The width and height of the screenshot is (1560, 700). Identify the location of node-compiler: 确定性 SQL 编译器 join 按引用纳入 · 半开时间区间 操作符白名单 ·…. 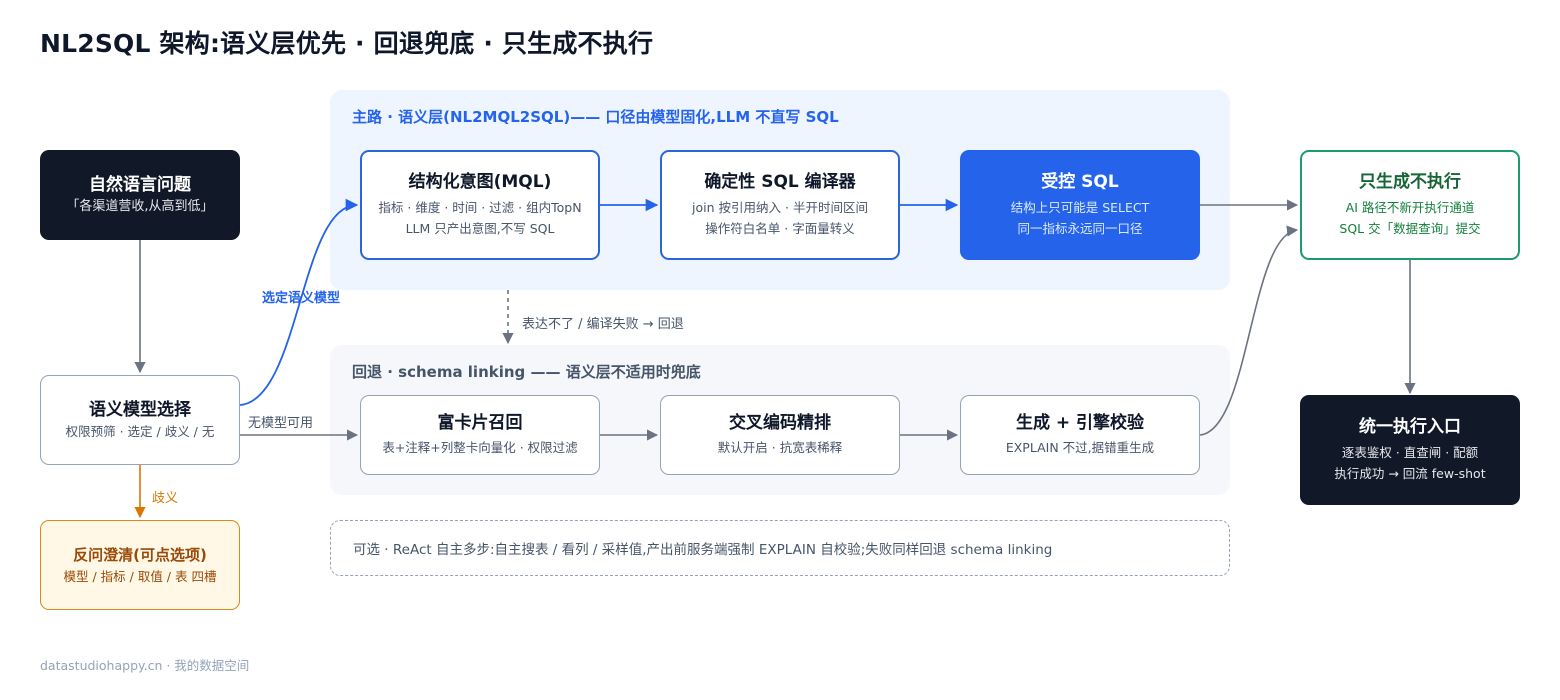
(780, 205).